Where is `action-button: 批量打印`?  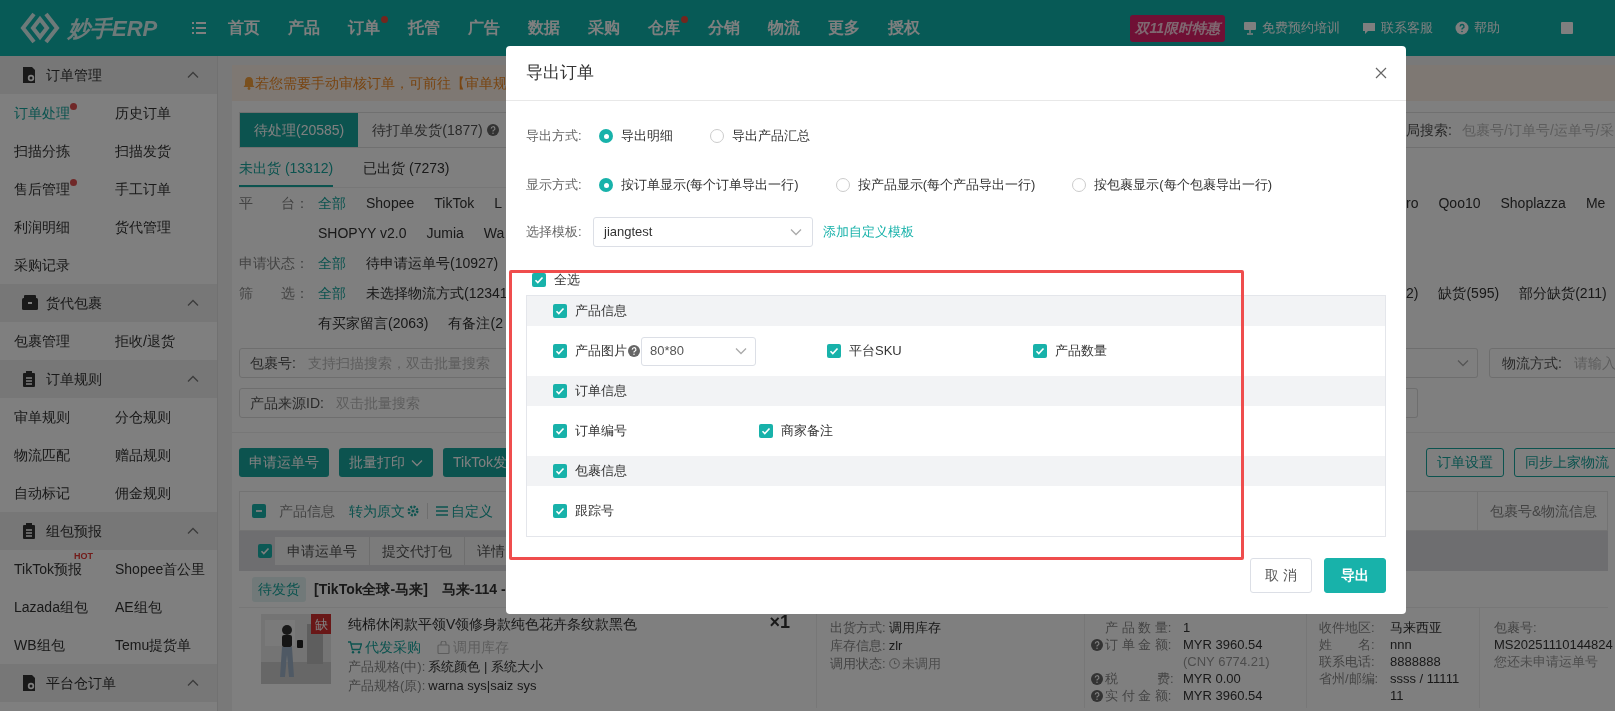 action-button: 批量打印 is located at coordinates (386, 462).